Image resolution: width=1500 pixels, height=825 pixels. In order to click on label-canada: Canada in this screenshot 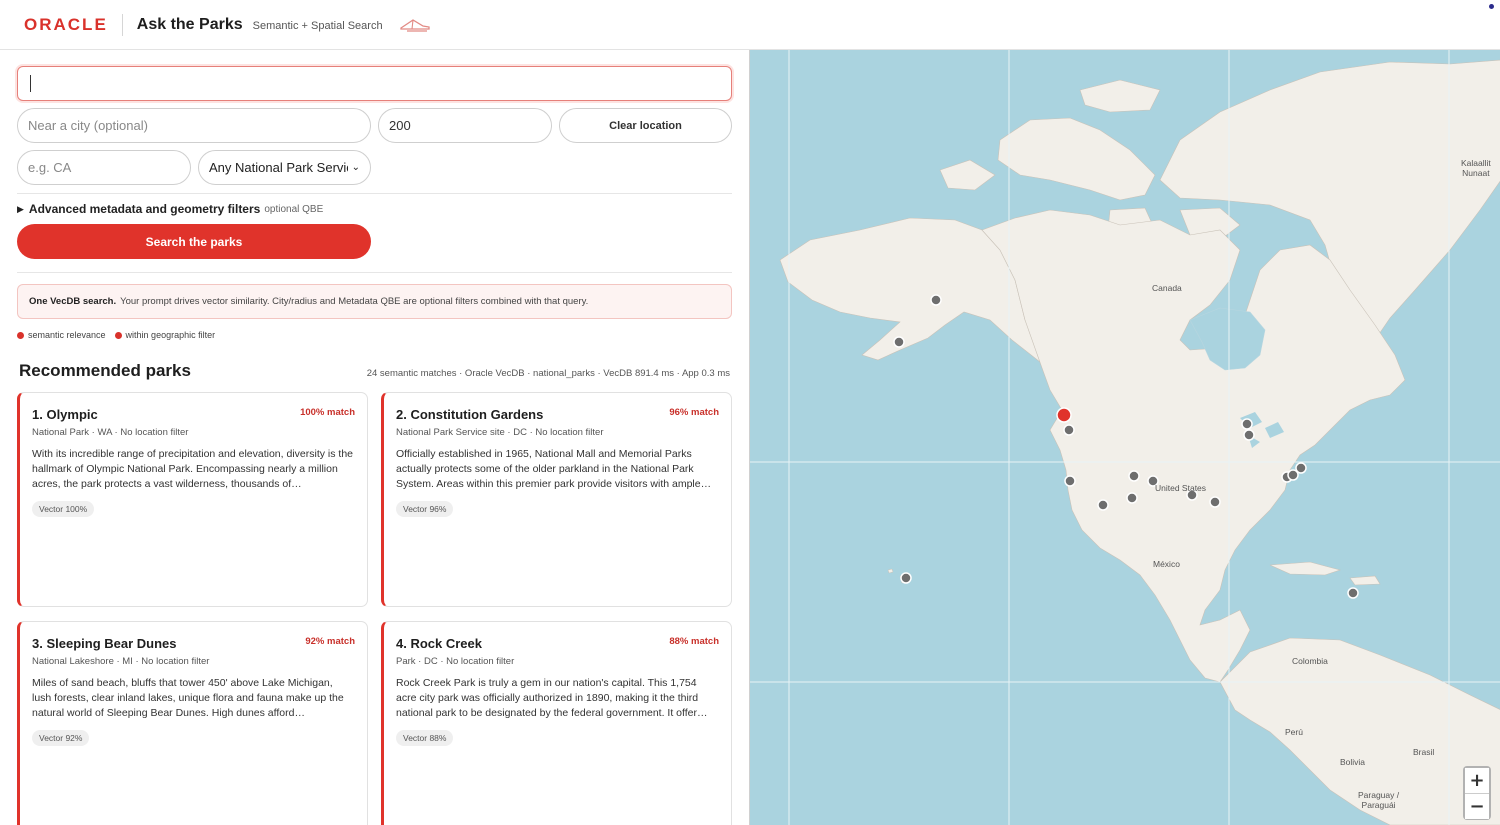, I will do `click(1167, 288)`.